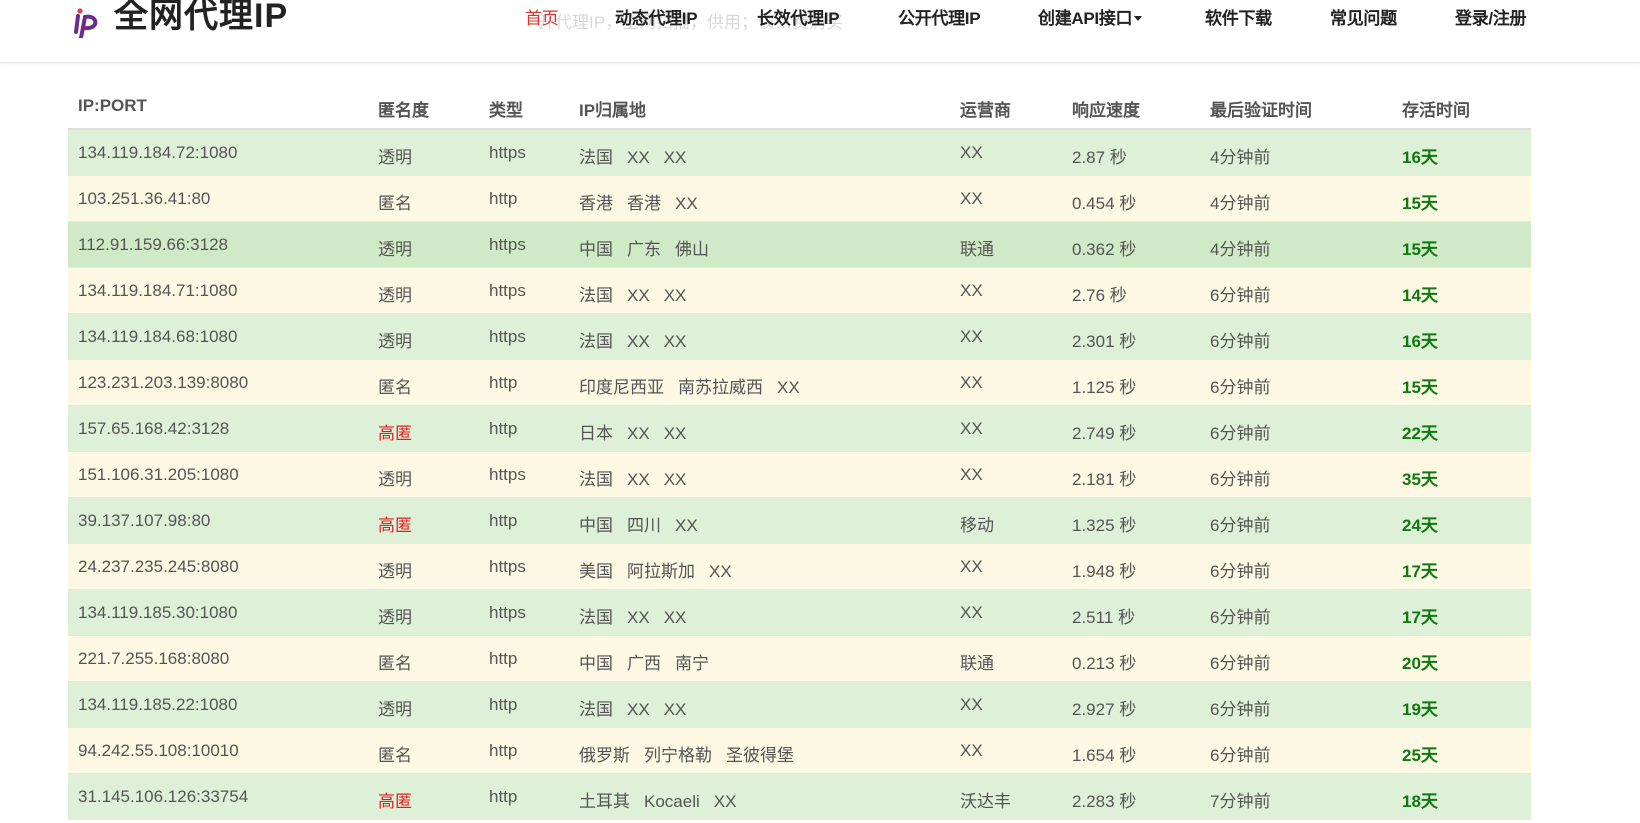  I want to click on location-part: 日本, so click(596, 433).